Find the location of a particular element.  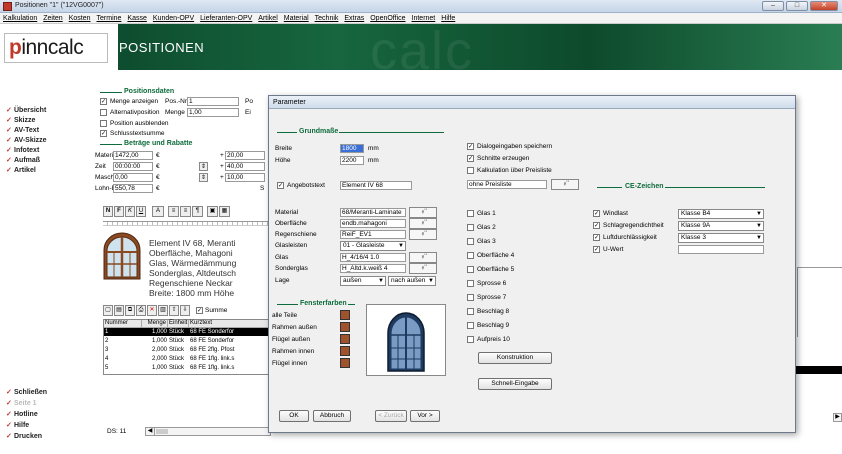

sidebar-item-hotline: ✓ Hotline is located at coordinates (22, 414).